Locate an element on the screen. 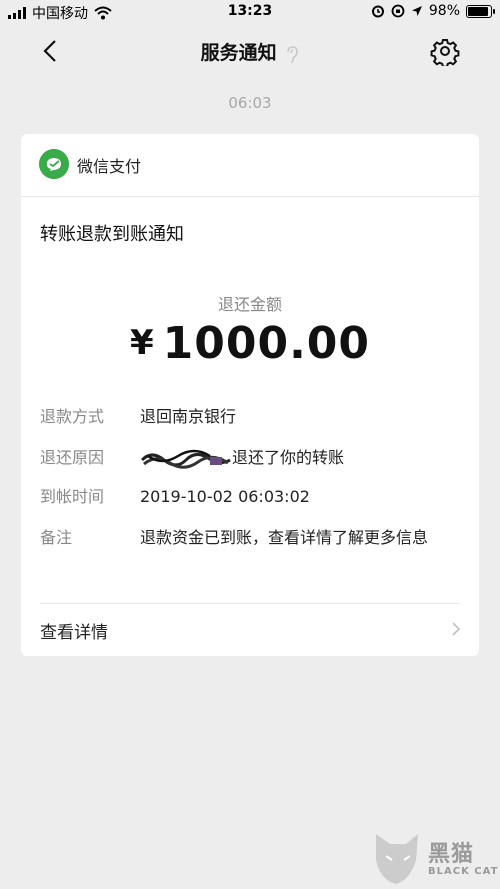 The width and height of the screenshot is (500, 889). field-key: 退款方式 is located at coordinates (72, 416).